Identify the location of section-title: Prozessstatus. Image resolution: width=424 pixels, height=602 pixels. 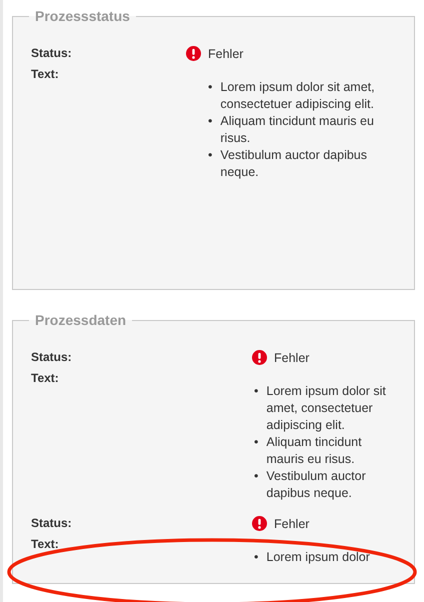
(82, 16).